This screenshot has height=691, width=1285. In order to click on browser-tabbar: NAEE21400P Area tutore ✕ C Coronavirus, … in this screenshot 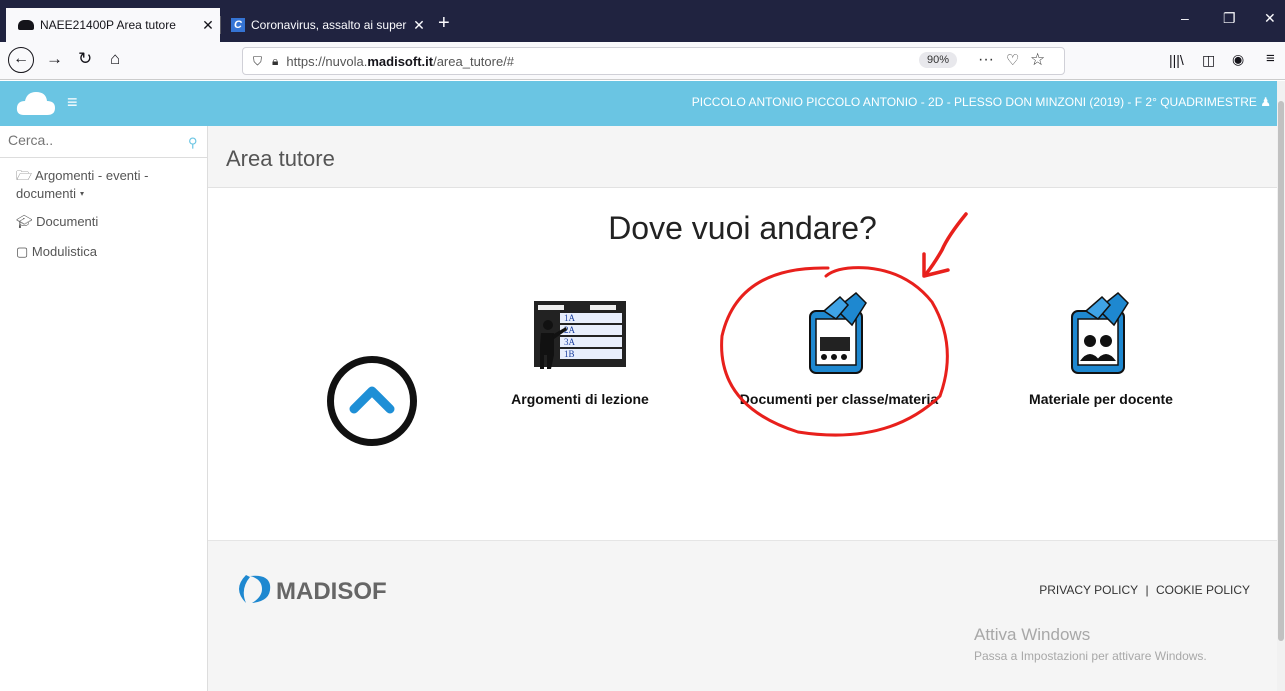, I will do `click(642, 21)`.